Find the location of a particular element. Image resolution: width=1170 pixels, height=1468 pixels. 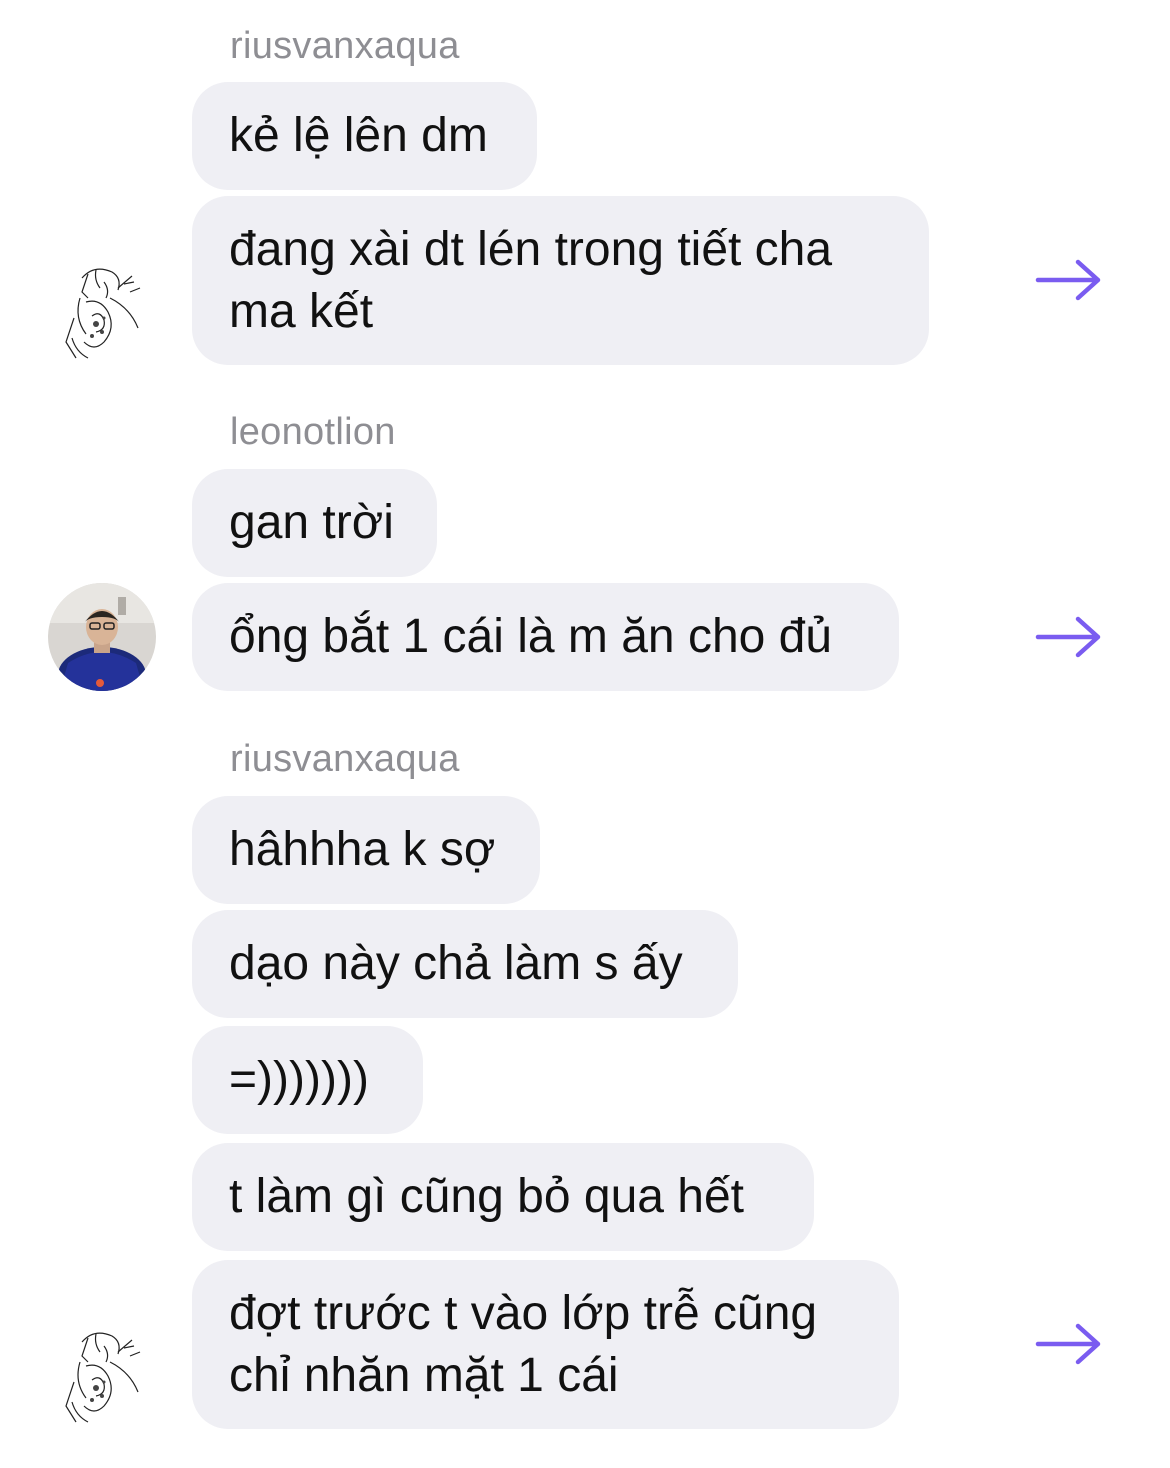

message-bubble: hâhhha k sợ is located at coordinates (366, 850).